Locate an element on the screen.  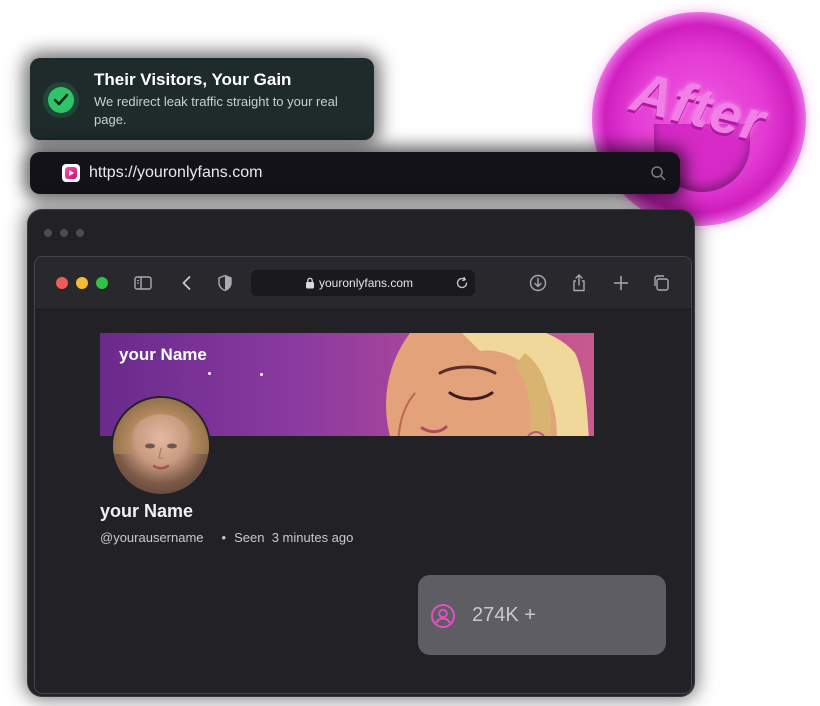
check-circle-icon is located at coordinates (61, 100).